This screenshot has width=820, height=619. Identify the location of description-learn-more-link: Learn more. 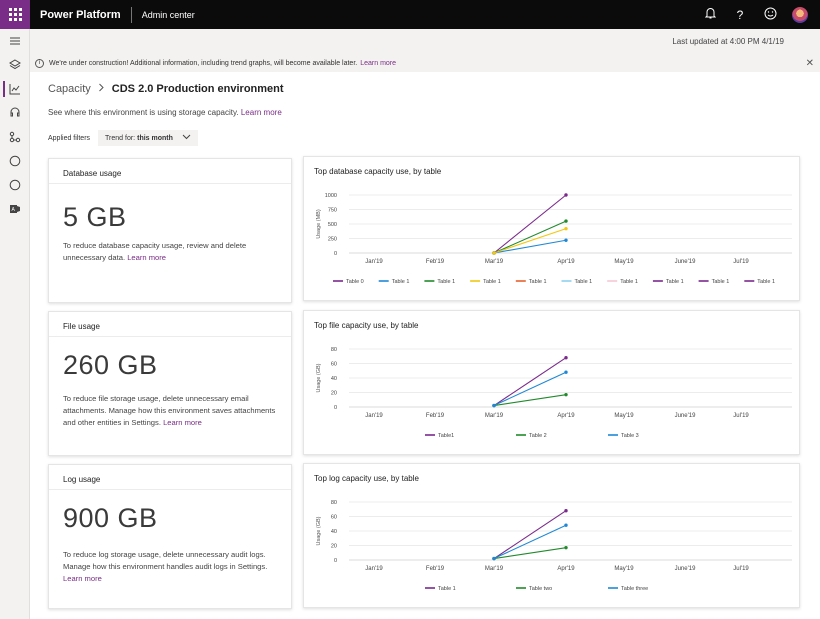
(261, 112).